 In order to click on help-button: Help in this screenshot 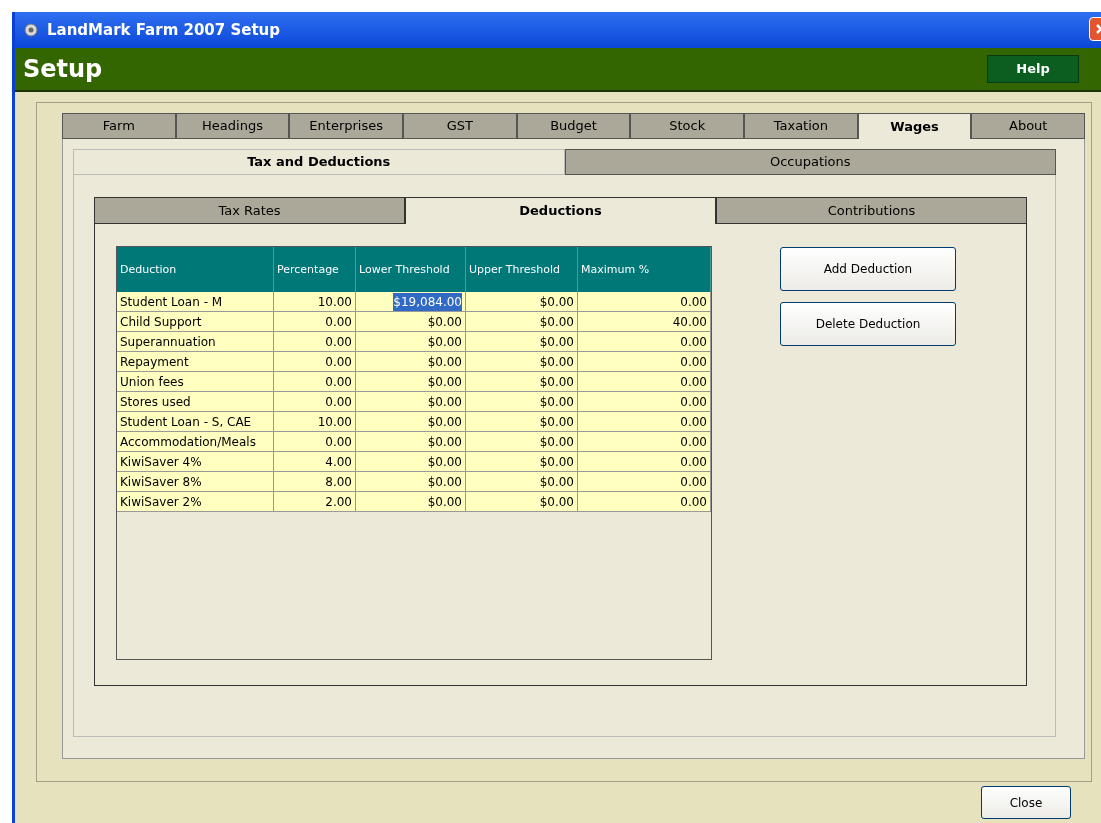, I will do `click(1033, 69)`.